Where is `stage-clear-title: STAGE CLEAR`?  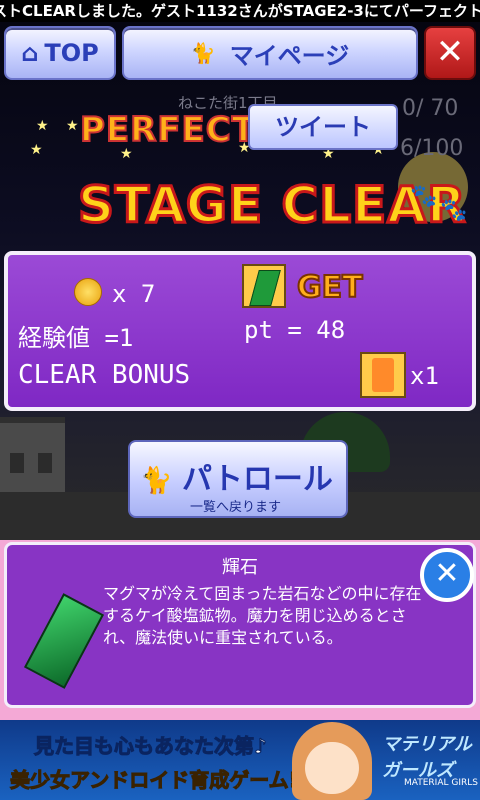
stage-clear-title: STAGE CLEAR is located at coordinates (271, 205).